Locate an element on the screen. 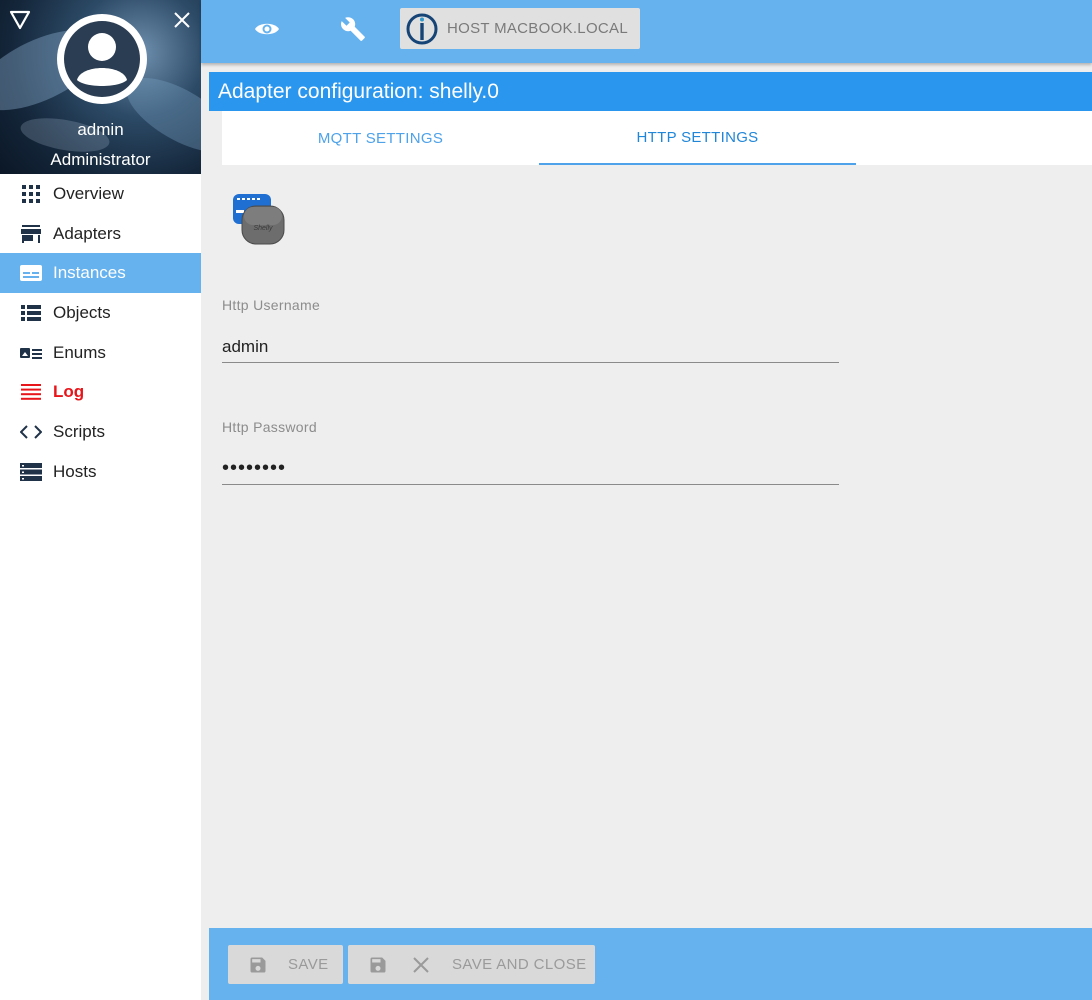 Image resolution: width=1092 pixels, height=1000 pixels. sidebar-item-adapters: Adapters is located at coordinates (100, 234).